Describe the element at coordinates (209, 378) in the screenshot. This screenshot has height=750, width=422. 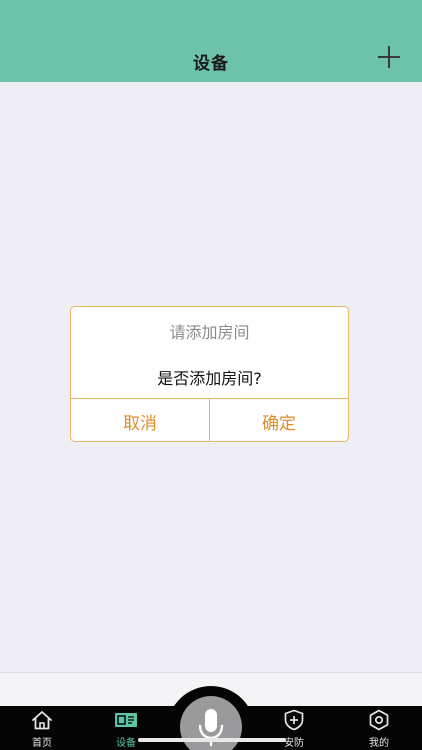
I see `dialog-message: 是否添加房间?` at that location.